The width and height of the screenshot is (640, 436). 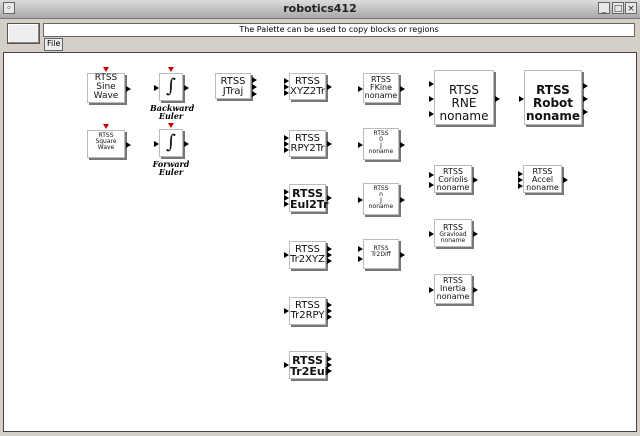 What do you see at coordinates (308, 311) in the screenshot?
I see `block-tr2rpy: RTSS Tr2RPY` at bounding box center [308, 311].